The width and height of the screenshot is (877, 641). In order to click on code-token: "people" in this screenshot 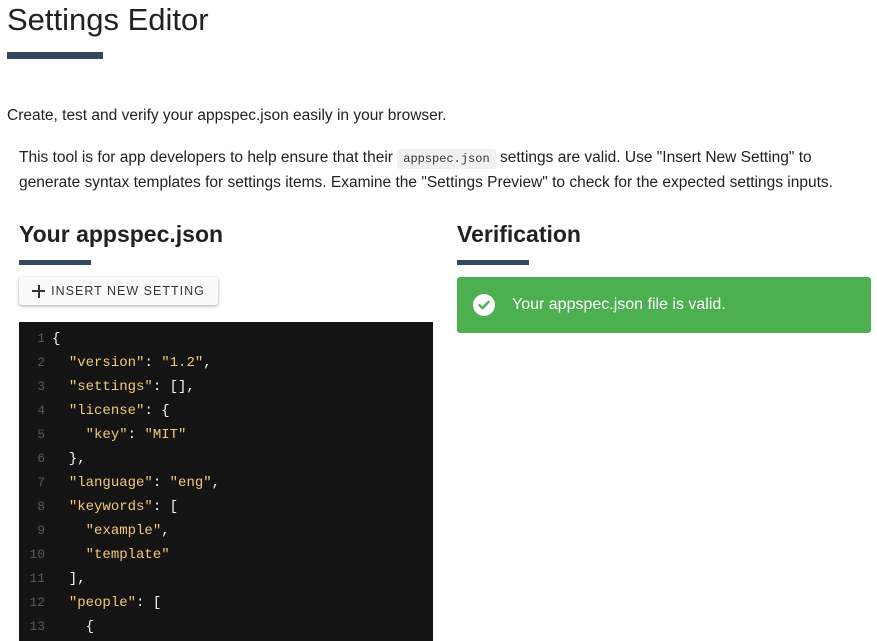, I will do `click(102, 603)`.